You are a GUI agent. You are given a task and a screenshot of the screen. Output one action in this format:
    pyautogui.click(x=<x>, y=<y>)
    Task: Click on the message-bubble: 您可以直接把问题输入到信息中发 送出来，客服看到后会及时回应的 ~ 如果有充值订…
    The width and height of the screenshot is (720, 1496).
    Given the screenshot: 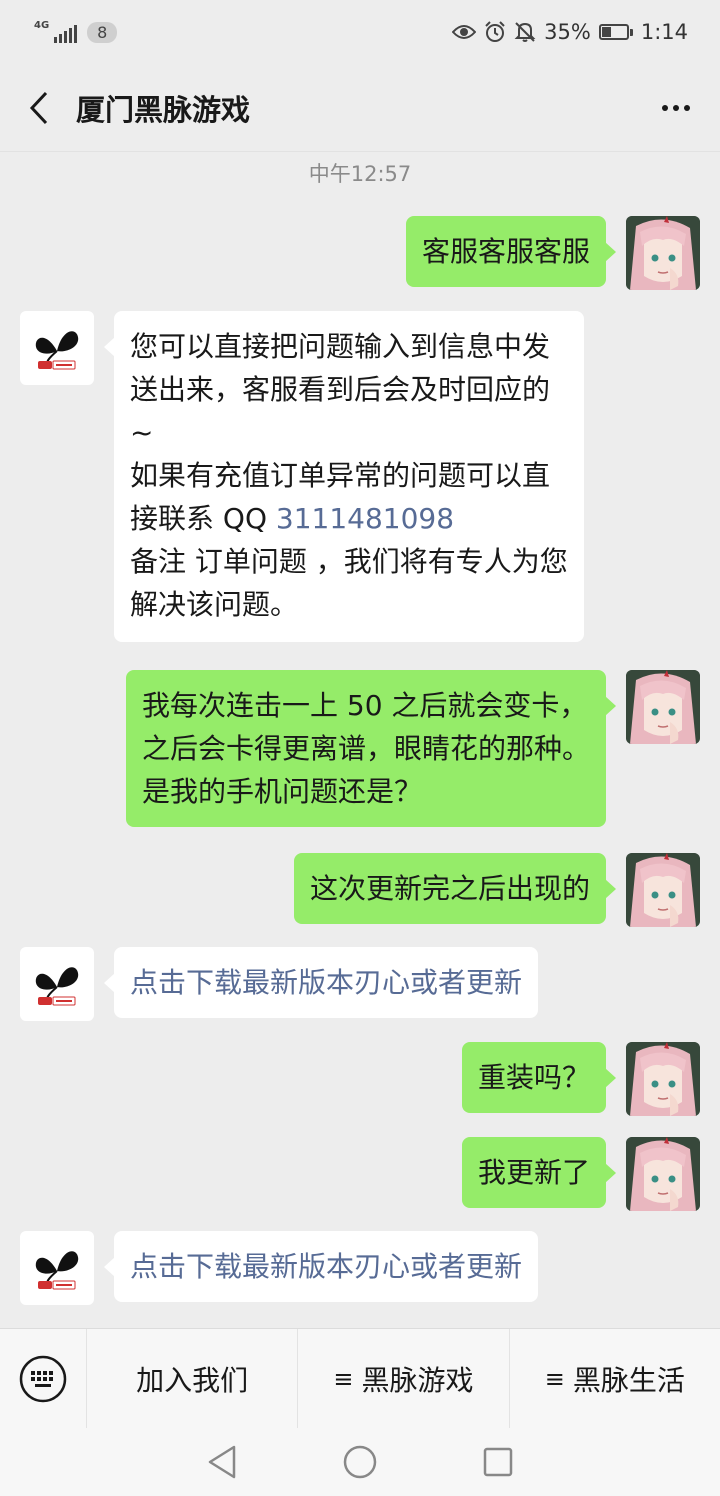 What is the action you would take?
    pyautogui.click(x=344, y=476)
    